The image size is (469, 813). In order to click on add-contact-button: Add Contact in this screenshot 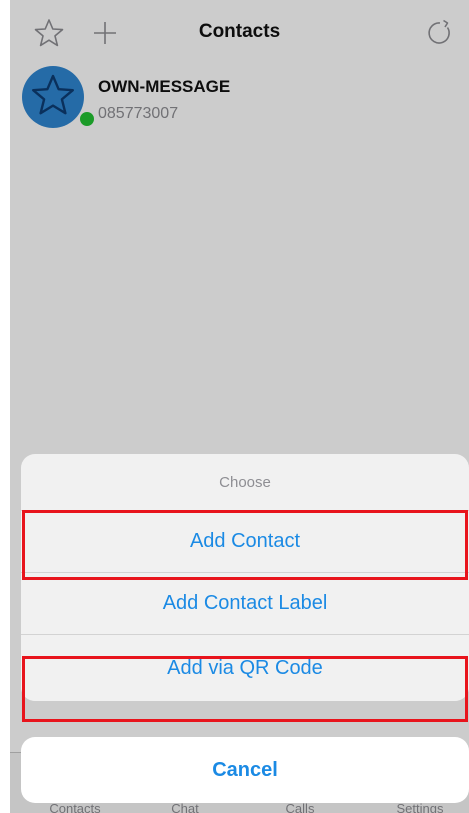, I will do `click(245, 541)`.